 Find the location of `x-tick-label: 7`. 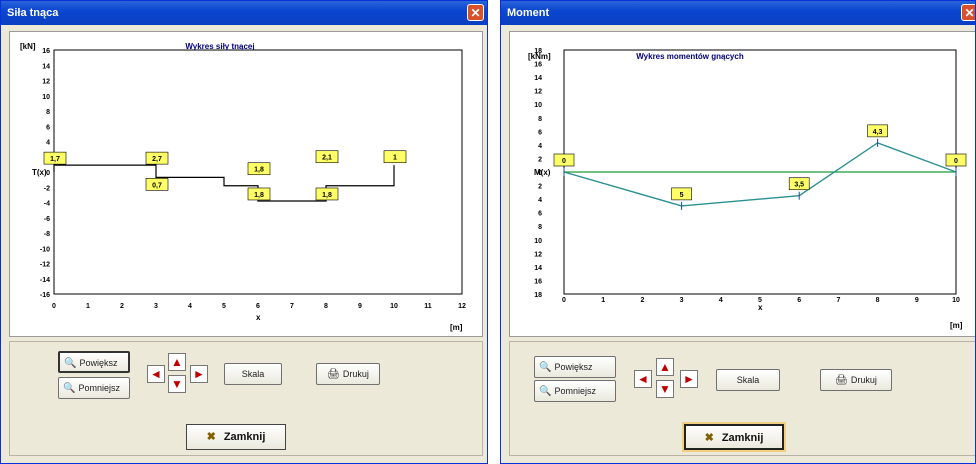

x-tick-label: 7 is located at coordinates (292, 306).